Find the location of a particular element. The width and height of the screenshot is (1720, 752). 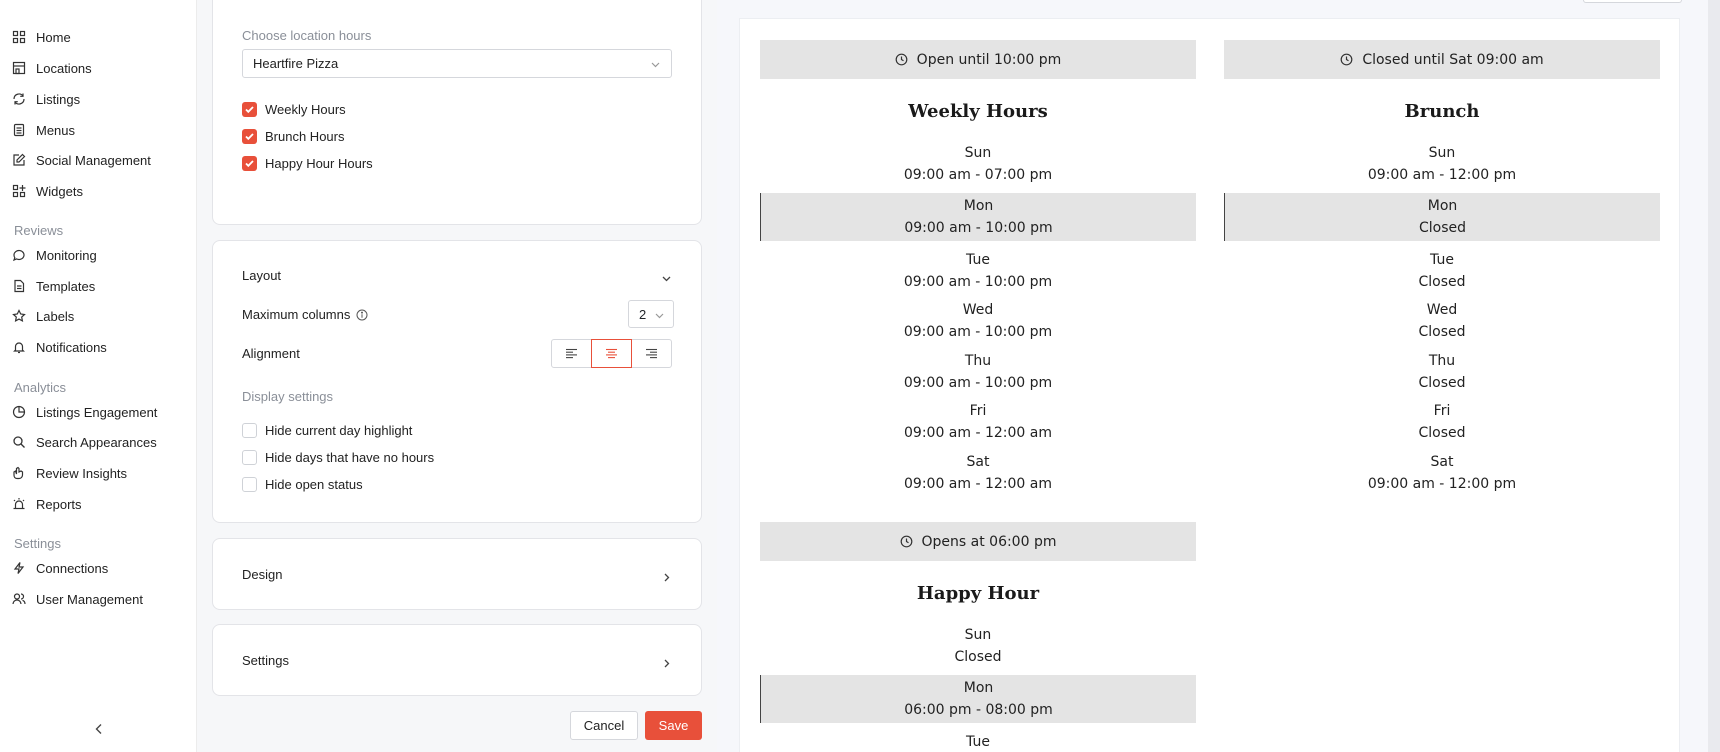

document-icon is located at coordinates (19, 286).